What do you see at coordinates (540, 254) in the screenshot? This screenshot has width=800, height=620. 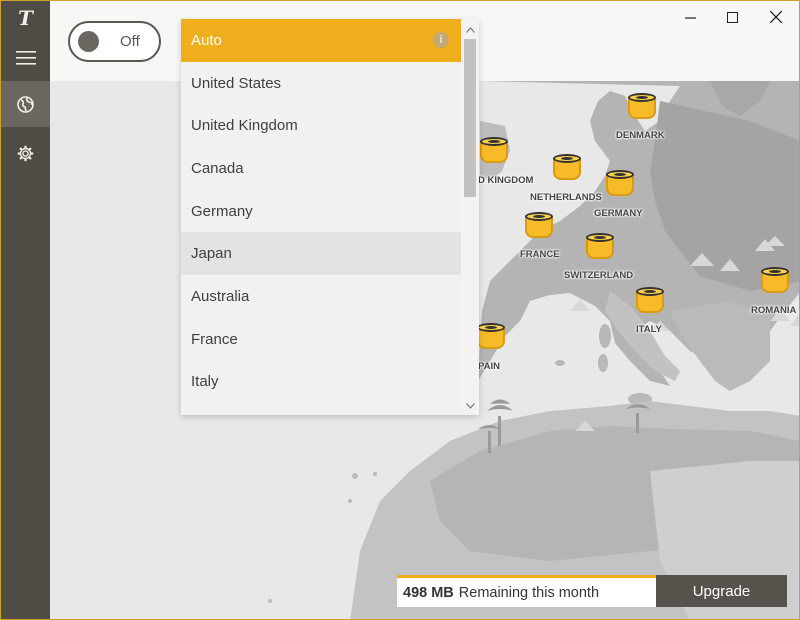 I see `city-label: FRANCE` at bounding box center [540, 254].